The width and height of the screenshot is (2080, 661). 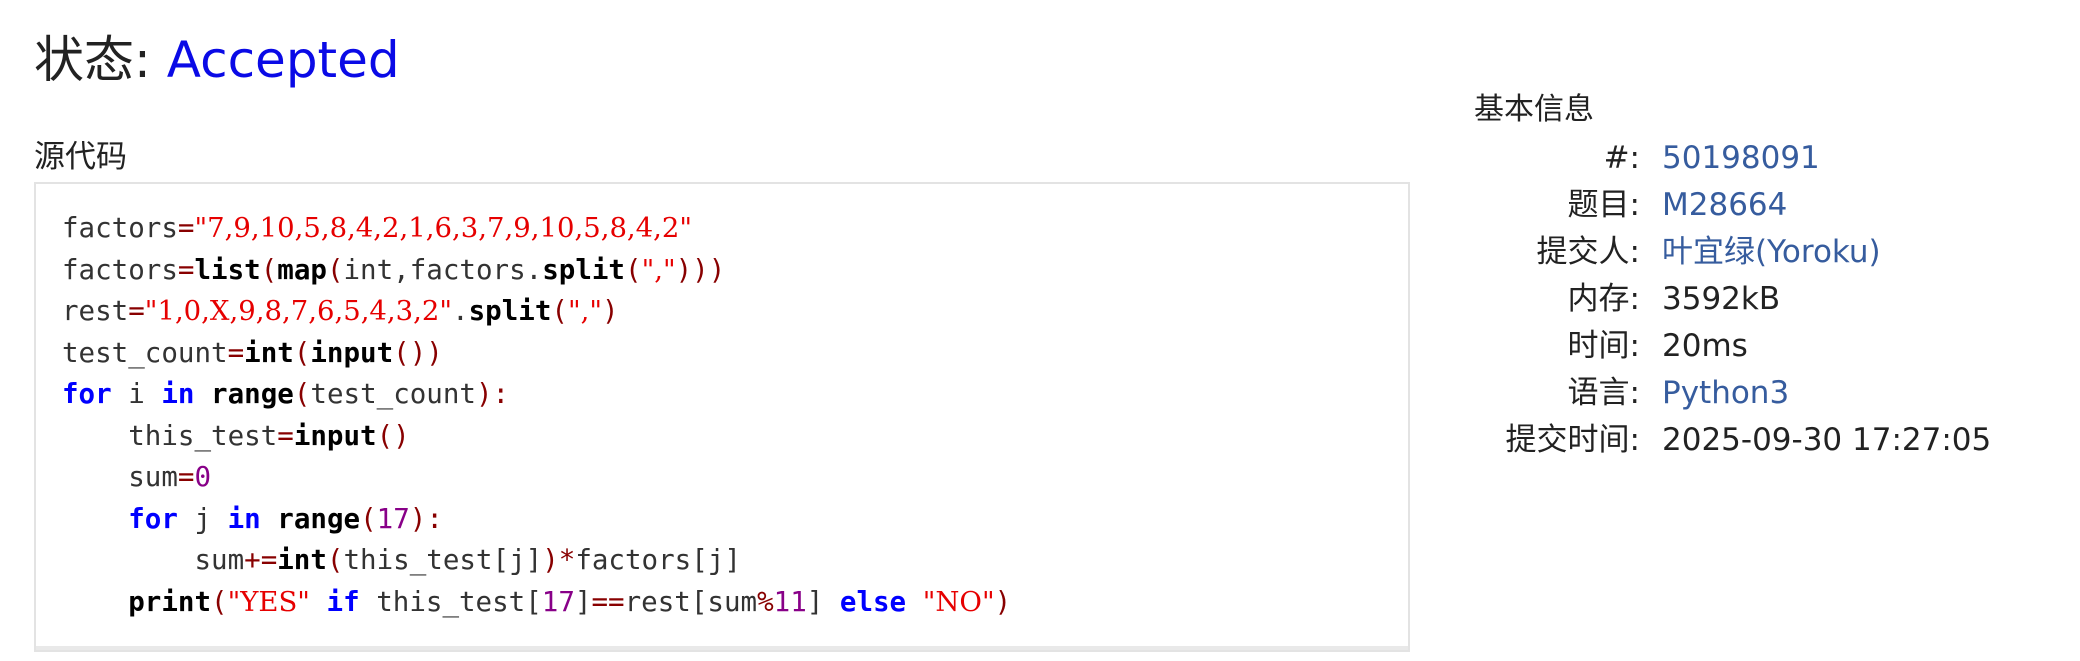 I want to click on info-row-problem: 题目: M28664, so click(x=1754, y=205).